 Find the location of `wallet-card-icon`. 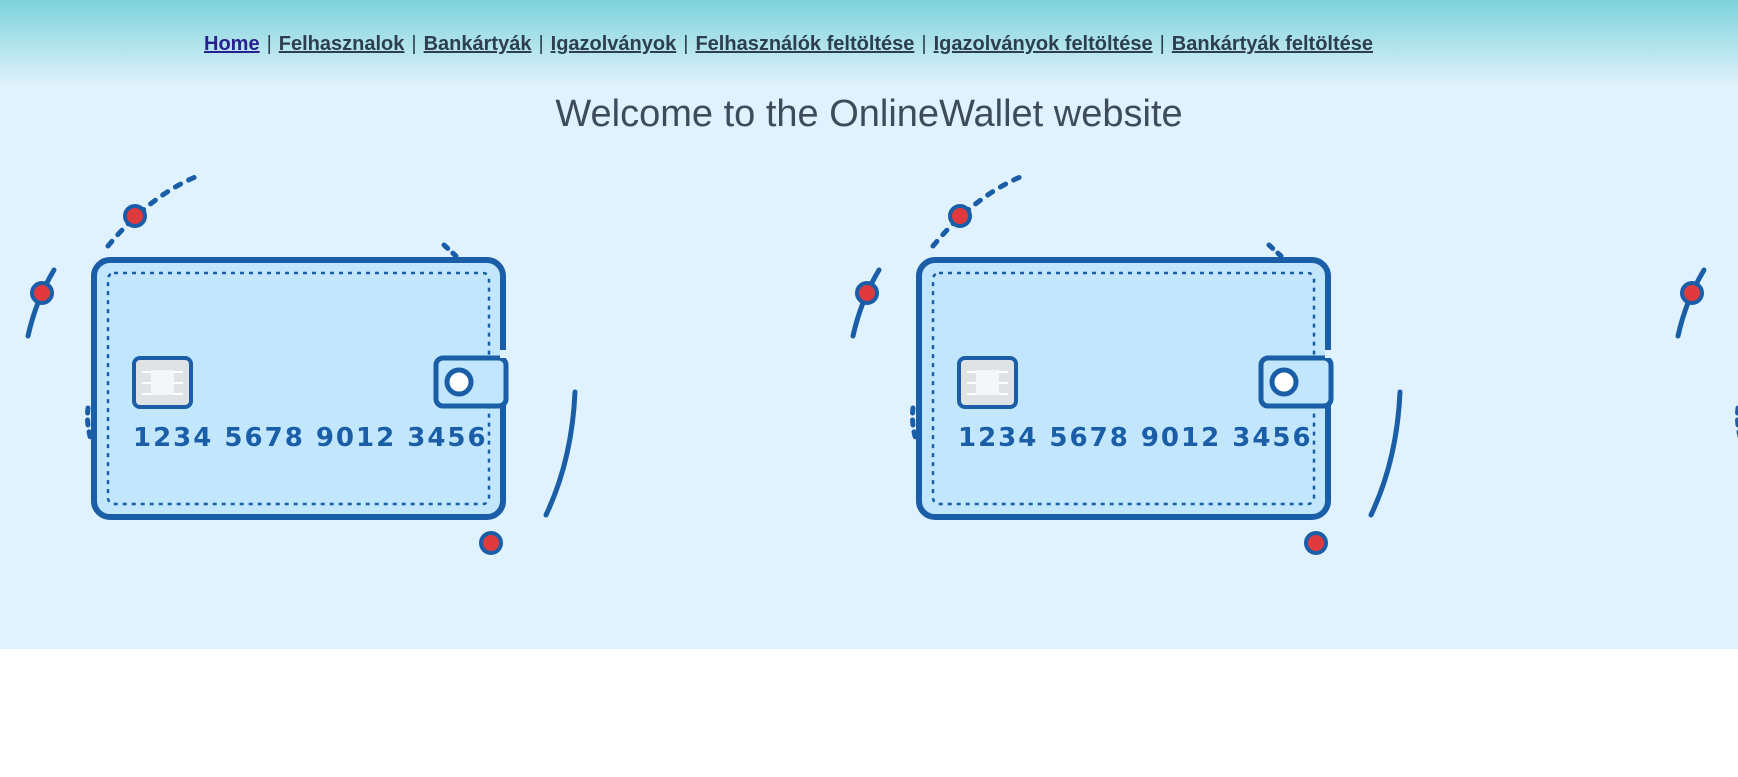

wallet-card-icon is located at coordinates (1708, 364).